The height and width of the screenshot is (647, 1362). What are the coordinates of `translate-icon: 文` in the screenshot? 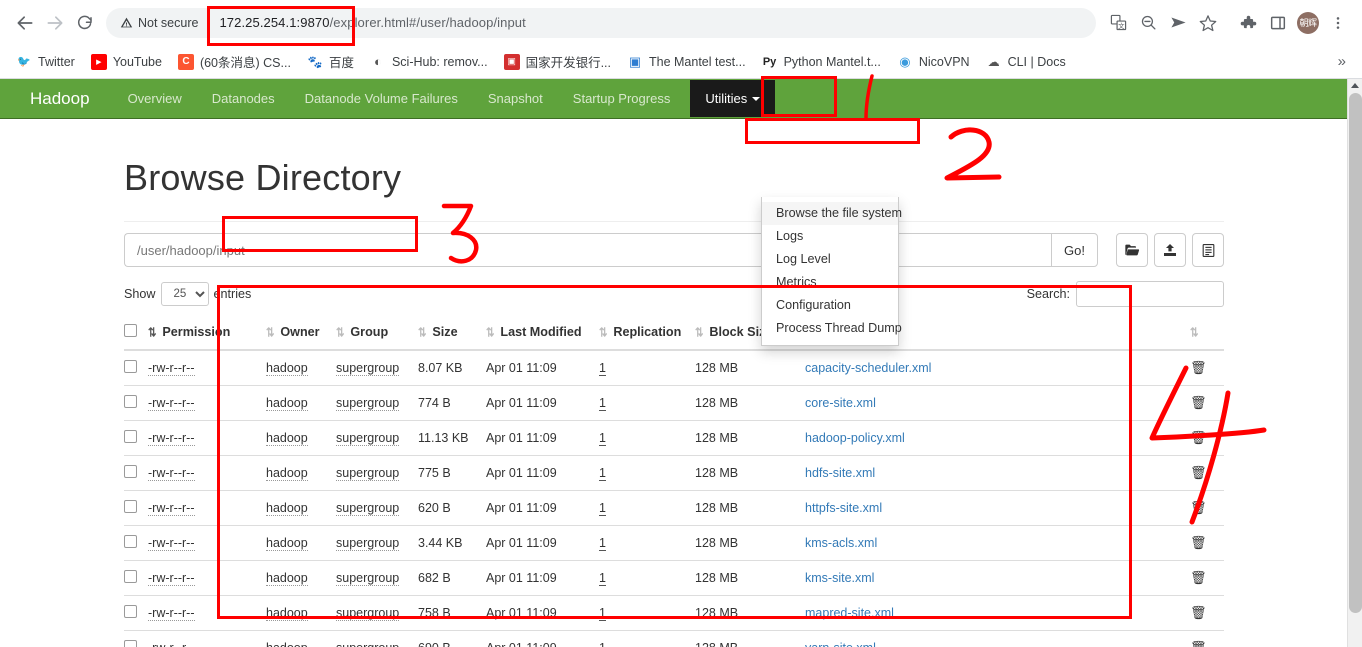 It's located at (1118, 23).